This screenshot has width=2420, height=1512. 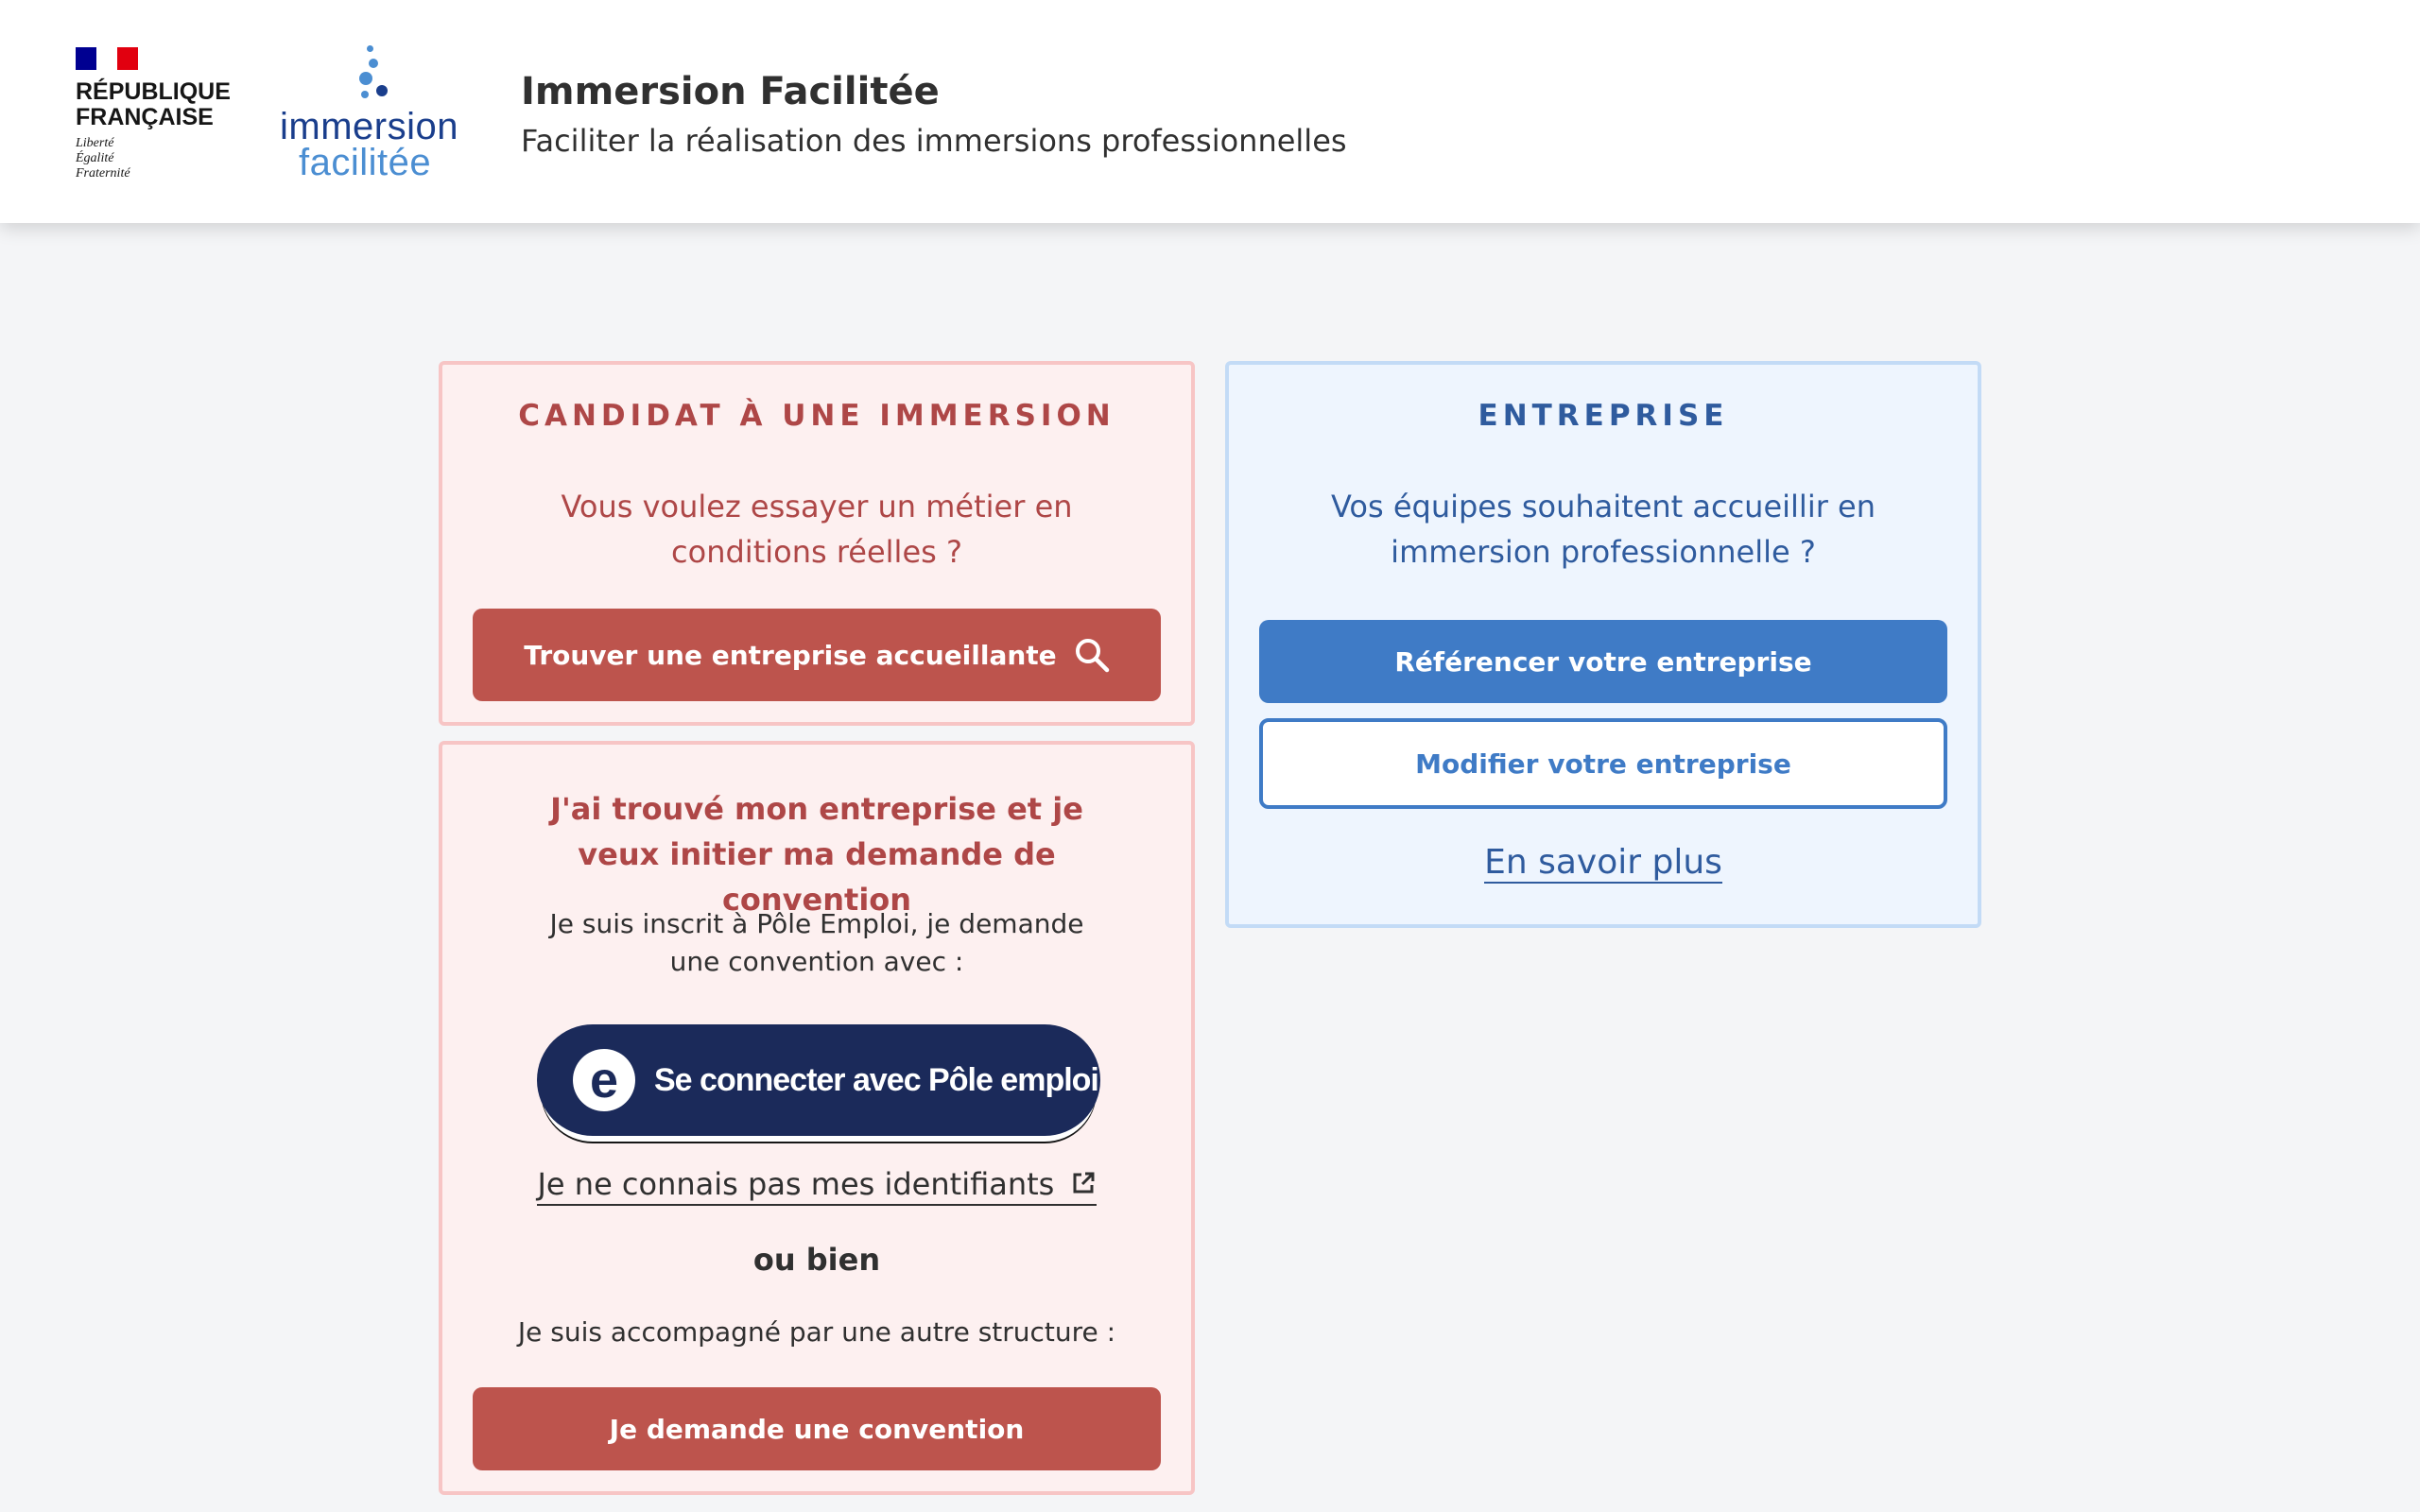 What do you see at coordinates (107, 58) in the screenshot?
I see `french-flag-icon` at bounding box center [107, 58].